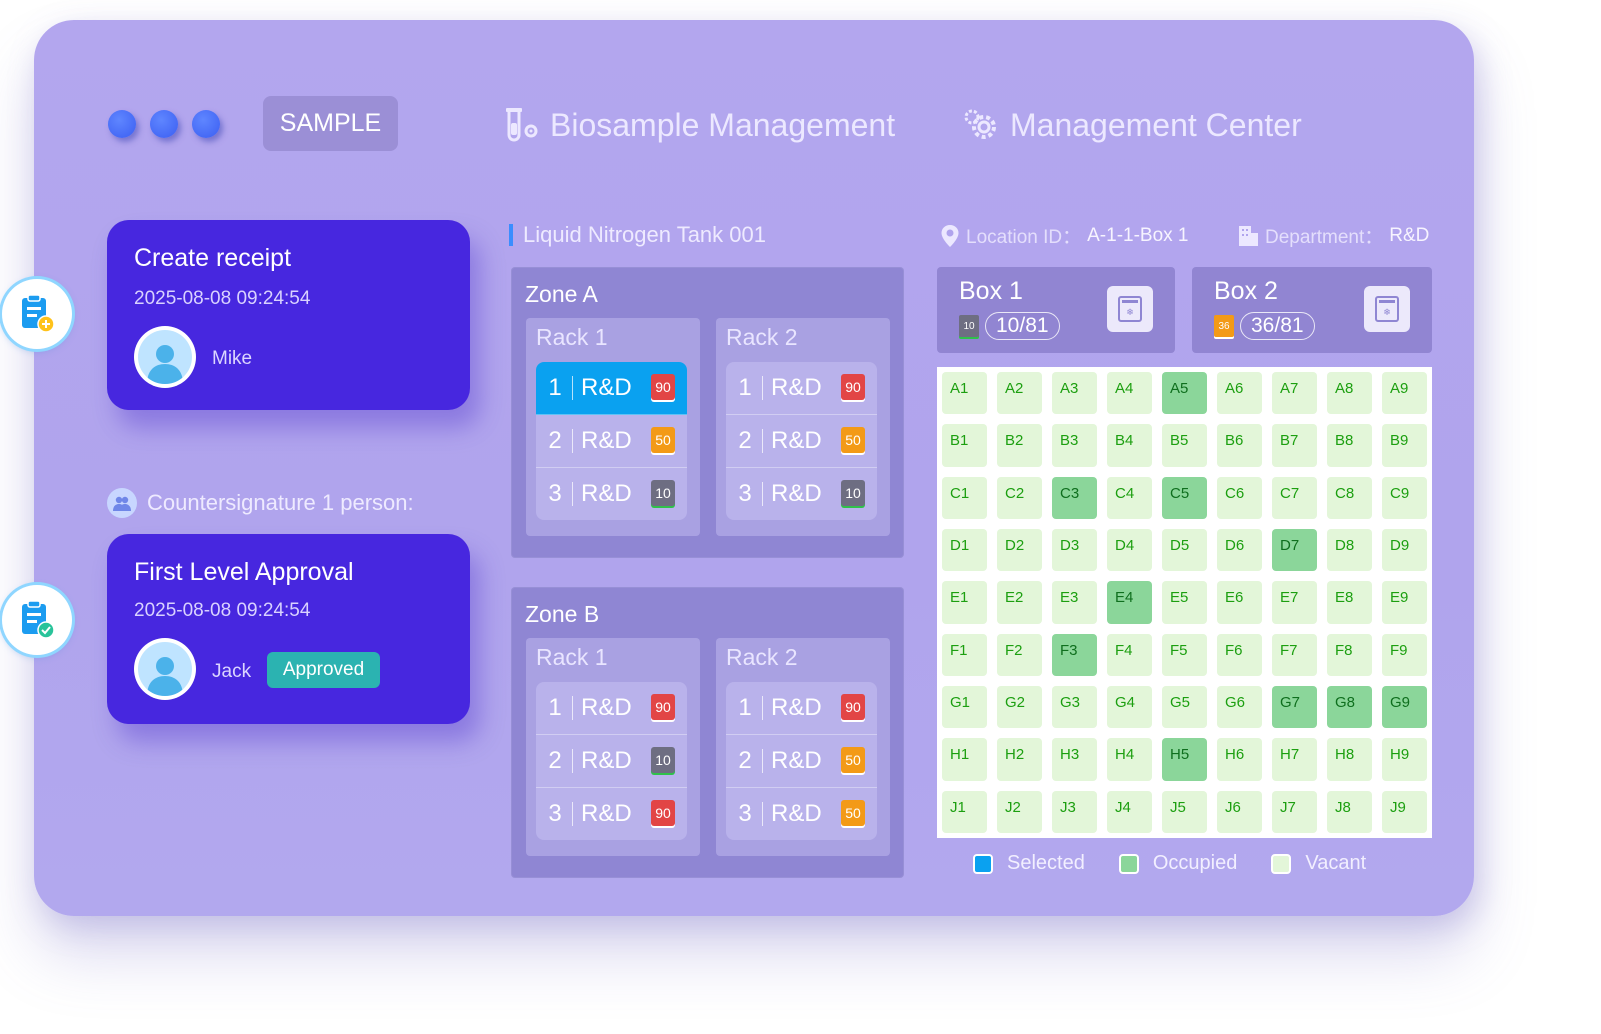  I want to click on rack-row: 3 R&D 50, so click(801, 814).